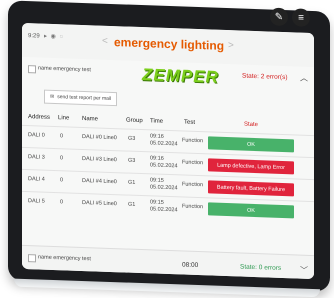  What do you see at coordinates (231, 45) in the screenshot?
I see `nav-next-button: >` at bounding box center [231, 45].